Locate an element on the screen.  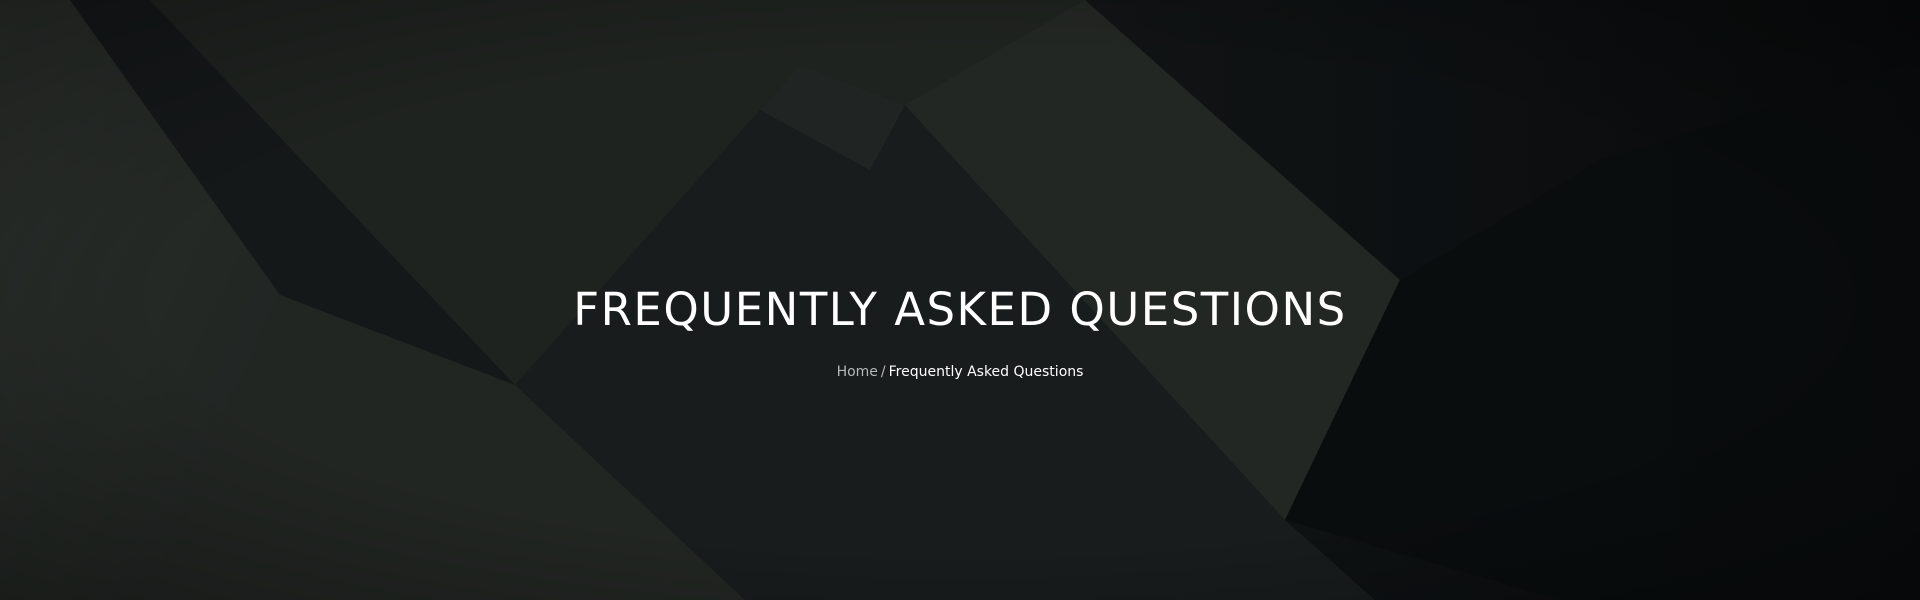
breadcrumb: Home / Frequently Asked Questions is located at coordinates (960, 372).